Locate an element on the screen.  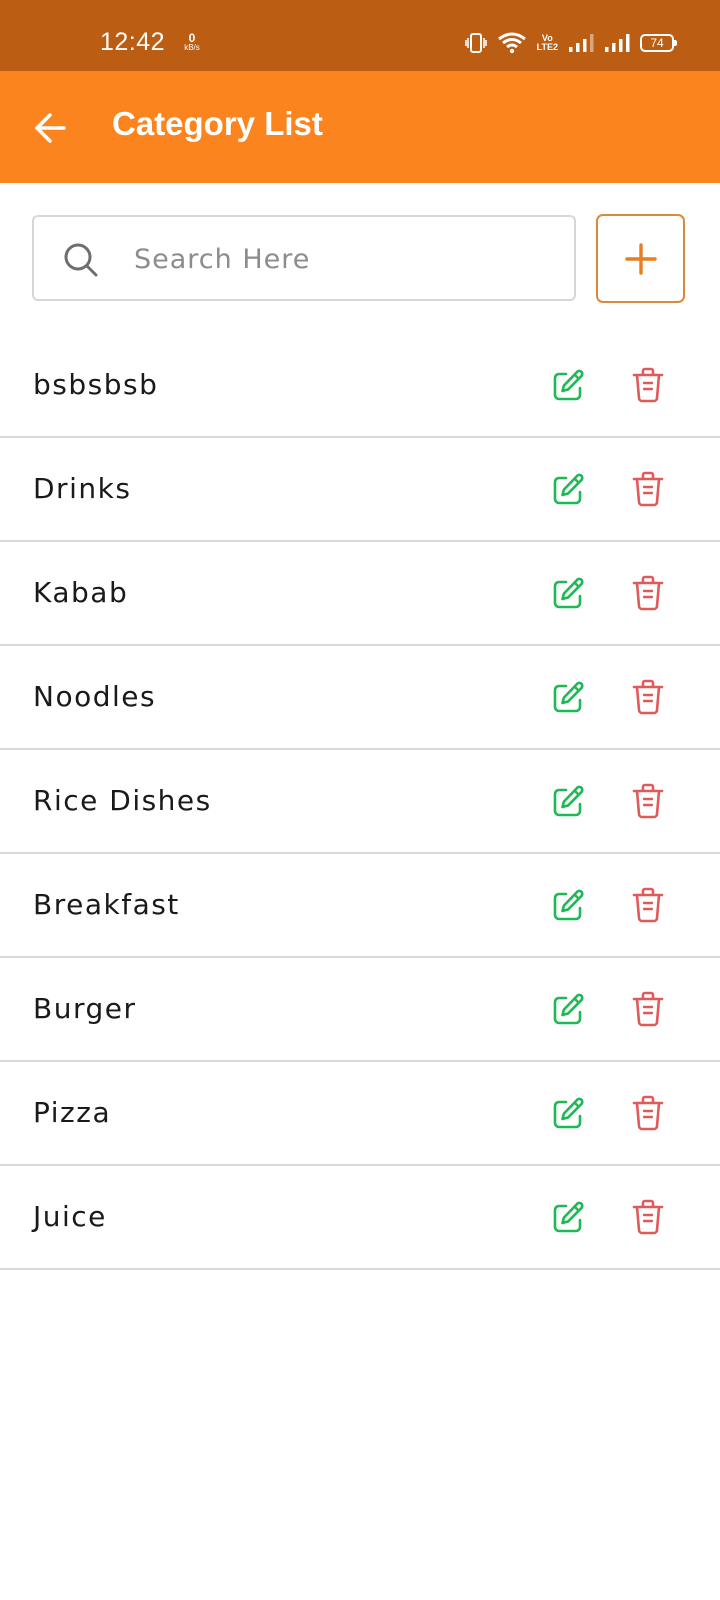
category-name: Drinks is located at coordinates (82, 488).